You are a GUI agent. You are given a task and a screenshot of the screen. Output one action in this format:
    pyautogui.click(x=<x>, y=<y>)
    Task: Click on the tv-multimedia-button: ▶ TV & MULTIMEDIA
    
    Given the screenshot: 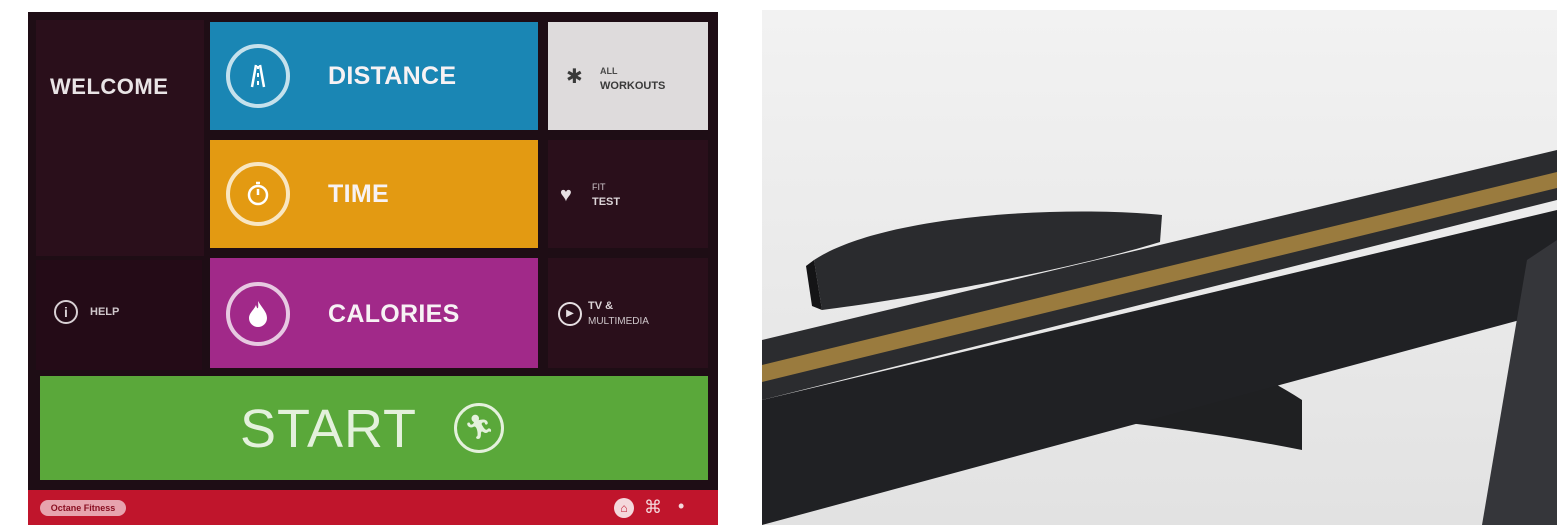 What is the action you would take?
    pyautogui.click(x=628, y=313)
    